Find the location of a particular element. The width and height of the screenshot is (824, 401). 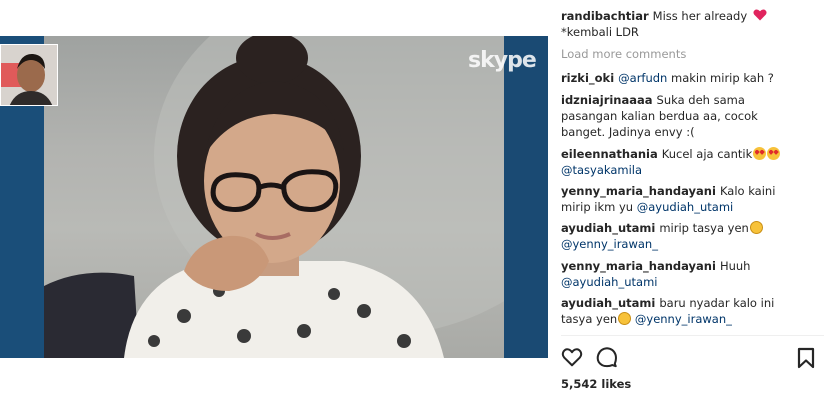

heart-outline-icon is located at coordinates (572, 357).